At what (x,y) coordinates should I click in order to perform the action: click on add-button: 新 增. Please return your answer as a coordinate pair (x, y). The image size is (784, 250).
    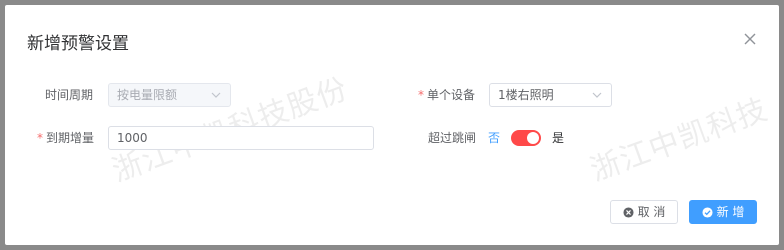
    Looking at the image, I should click on (723, 212).